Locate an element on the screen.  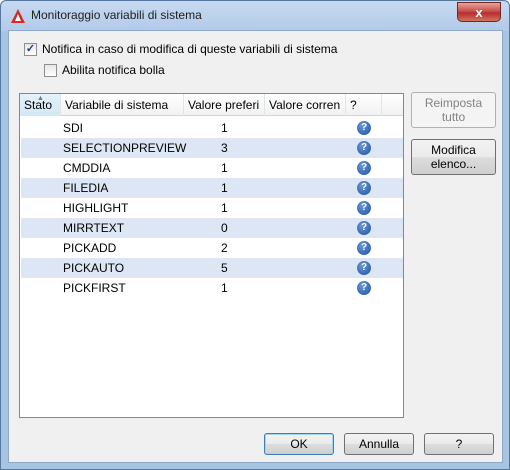
variable-name: FILEDIA is located at coordinates (86, 188).